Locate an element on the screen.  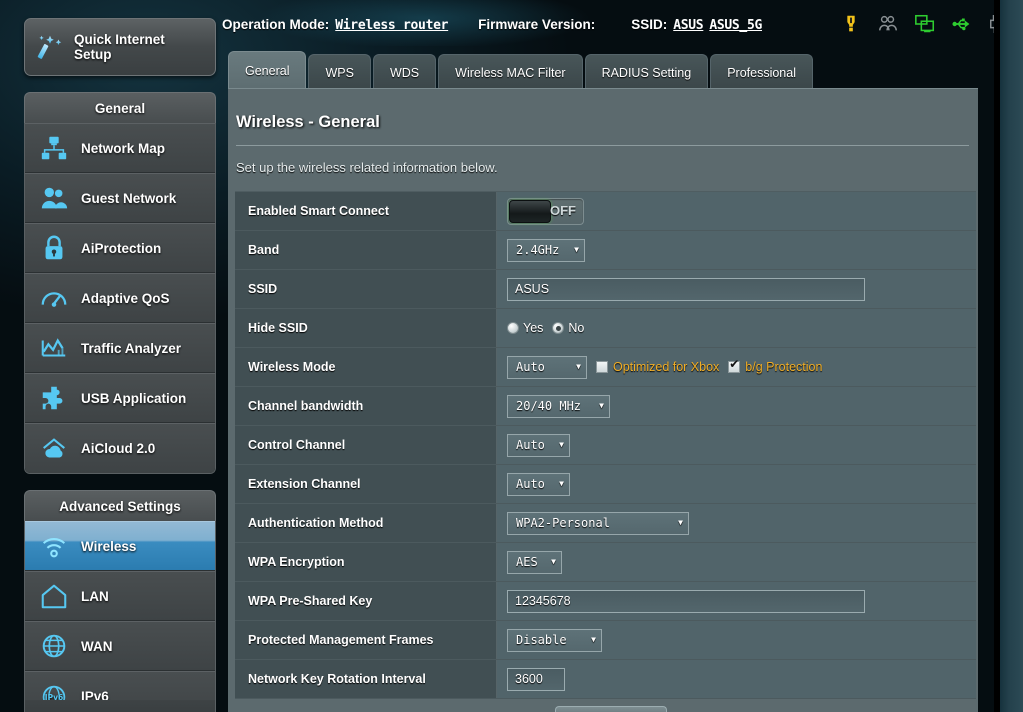
channel-bandwidth-select-value: 20/40 MHz is located at coordinates (549, 406).